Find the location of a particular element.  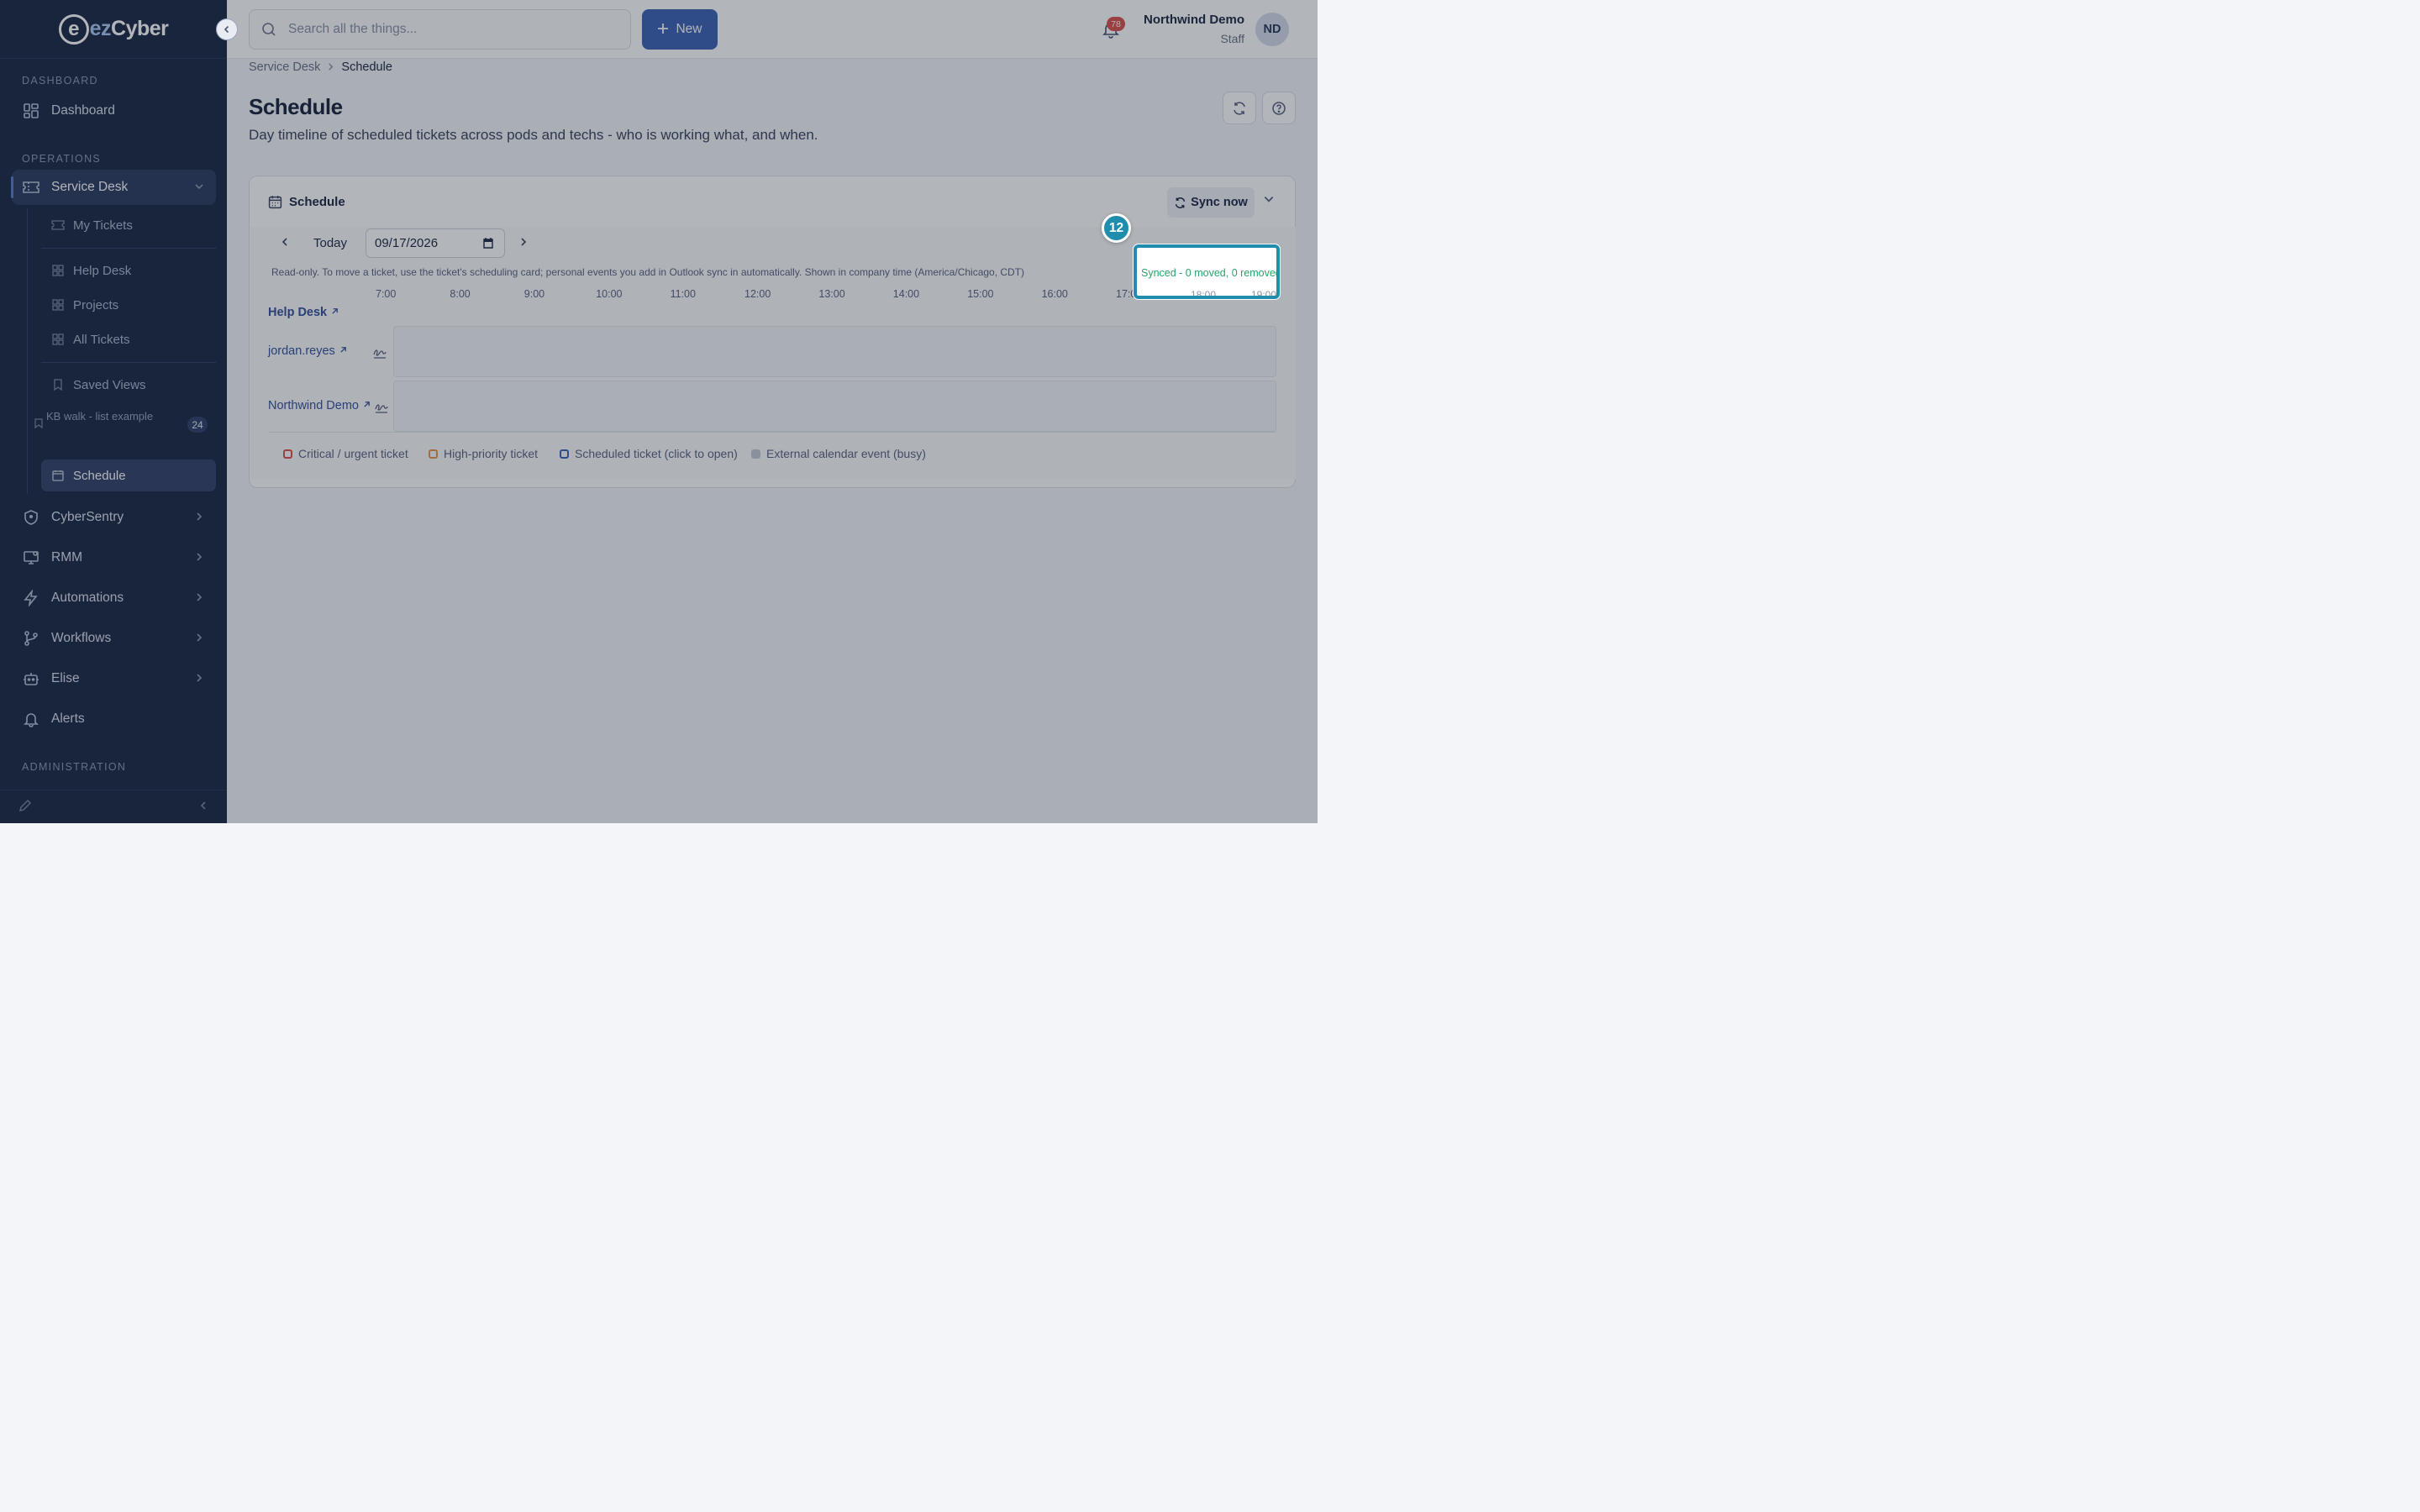

shield-icon is located at coordinates (31, 517).